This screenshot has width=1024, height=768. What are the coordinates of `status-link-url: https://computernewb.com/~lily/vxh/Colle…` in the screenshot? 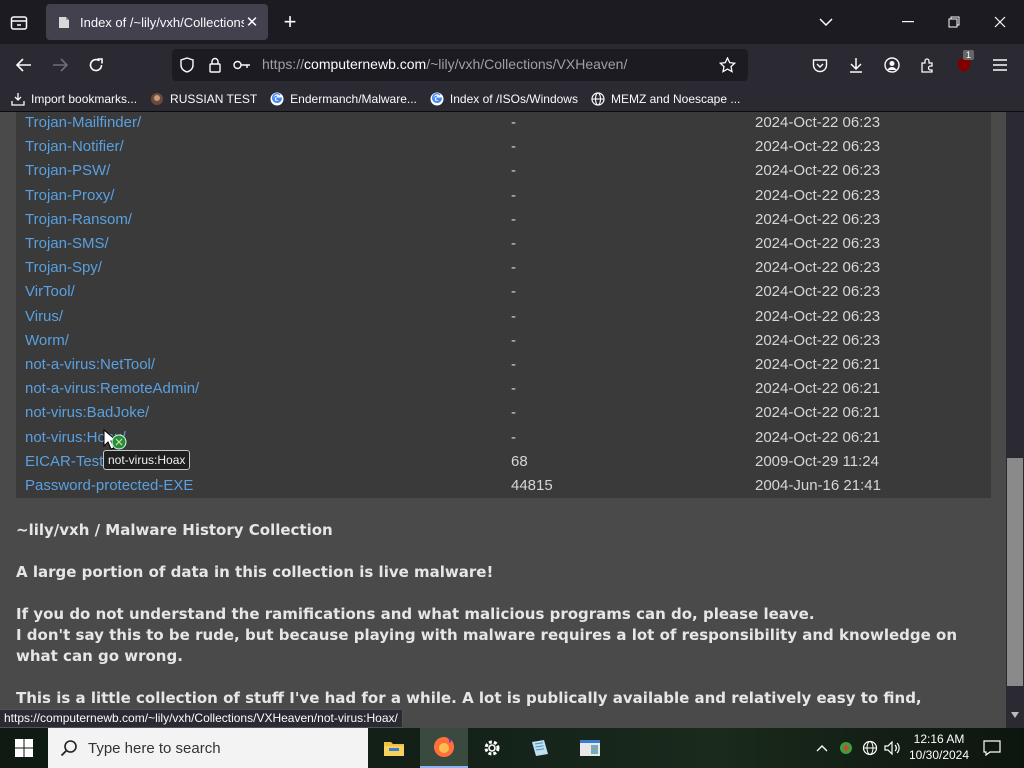 It's located at (201, 718).